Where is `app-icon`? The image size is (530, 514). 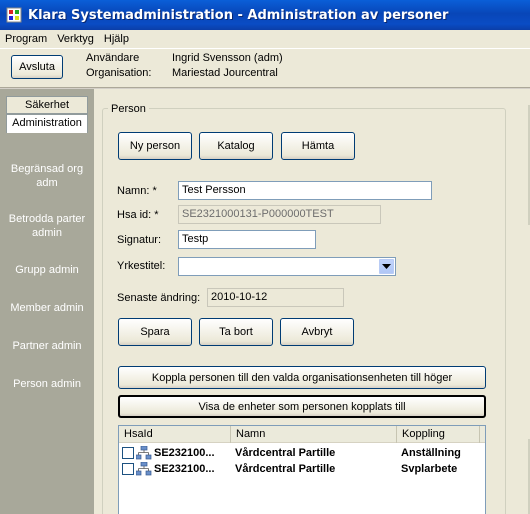
app-icon is located at coordinates (14, 15).